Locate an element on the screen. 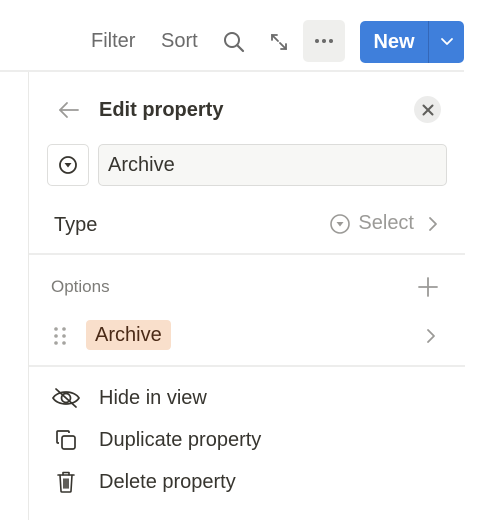 The image size is (500, 520). type-row: Type Select is located at coordinates (247, 226).